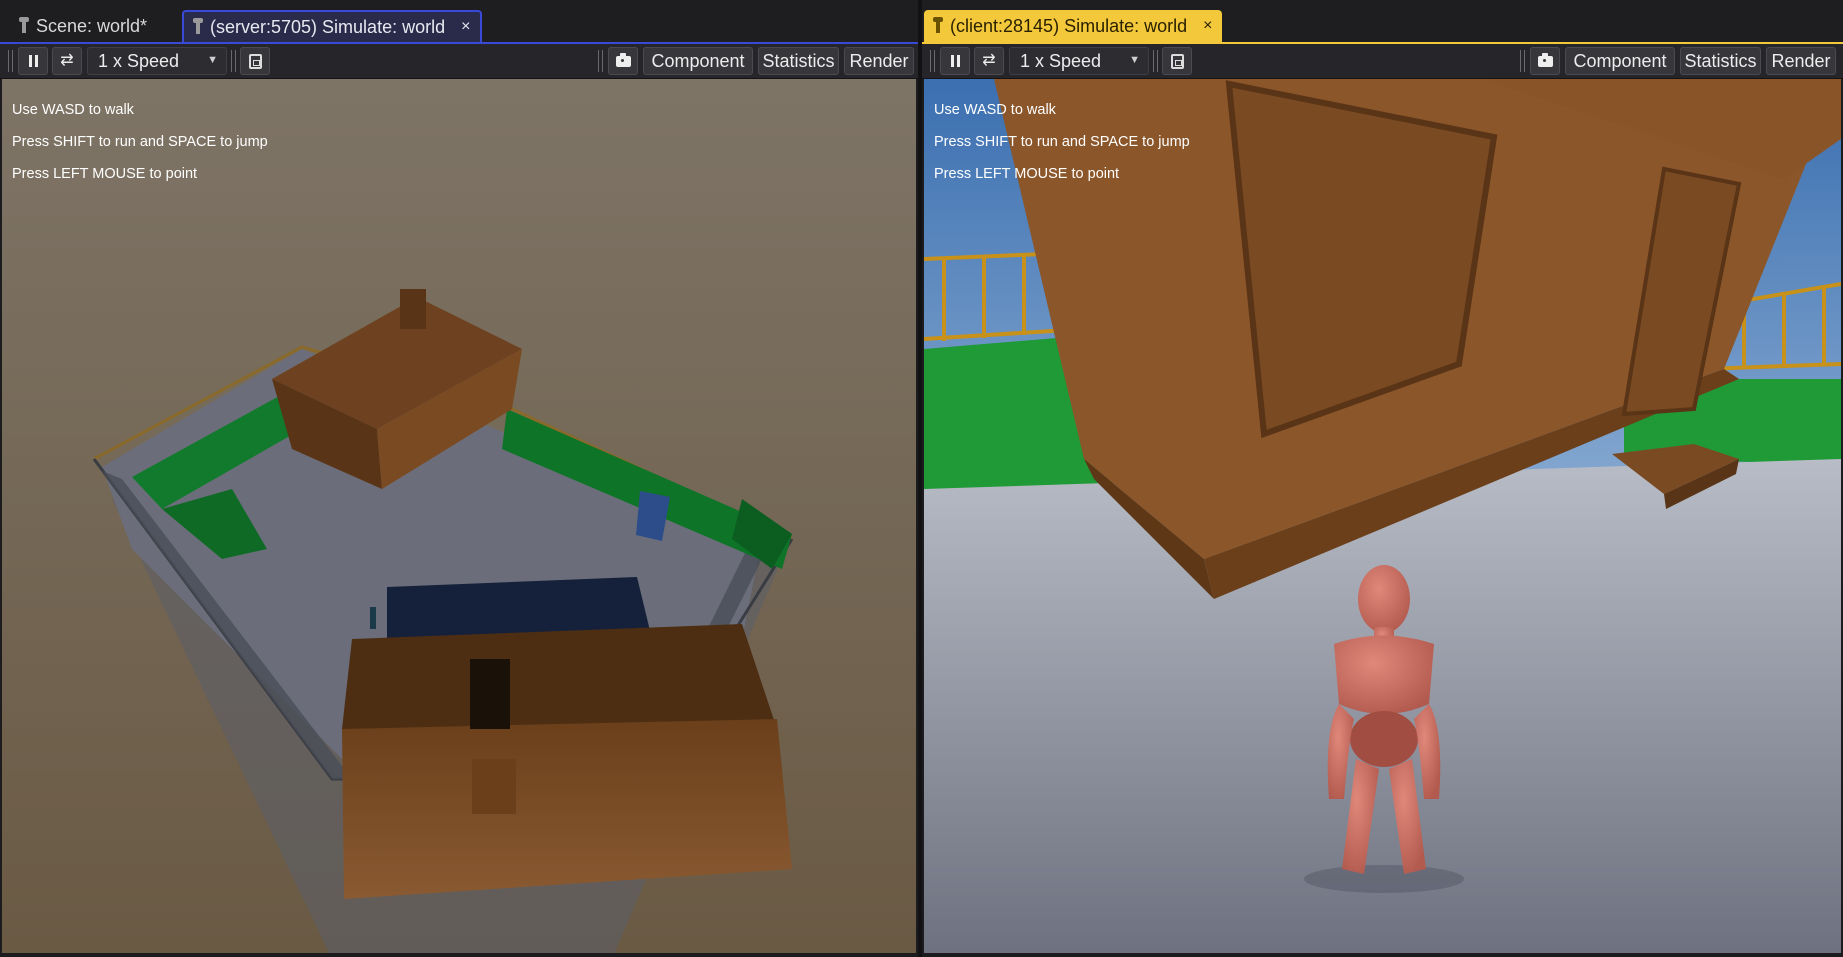 The height and width of the screenshot is (957, 1843). Describe the element at coordinates (1382, 21) in the screenshot. I see `tab-bar: (client:28145) Simulate: world ×` at that location.